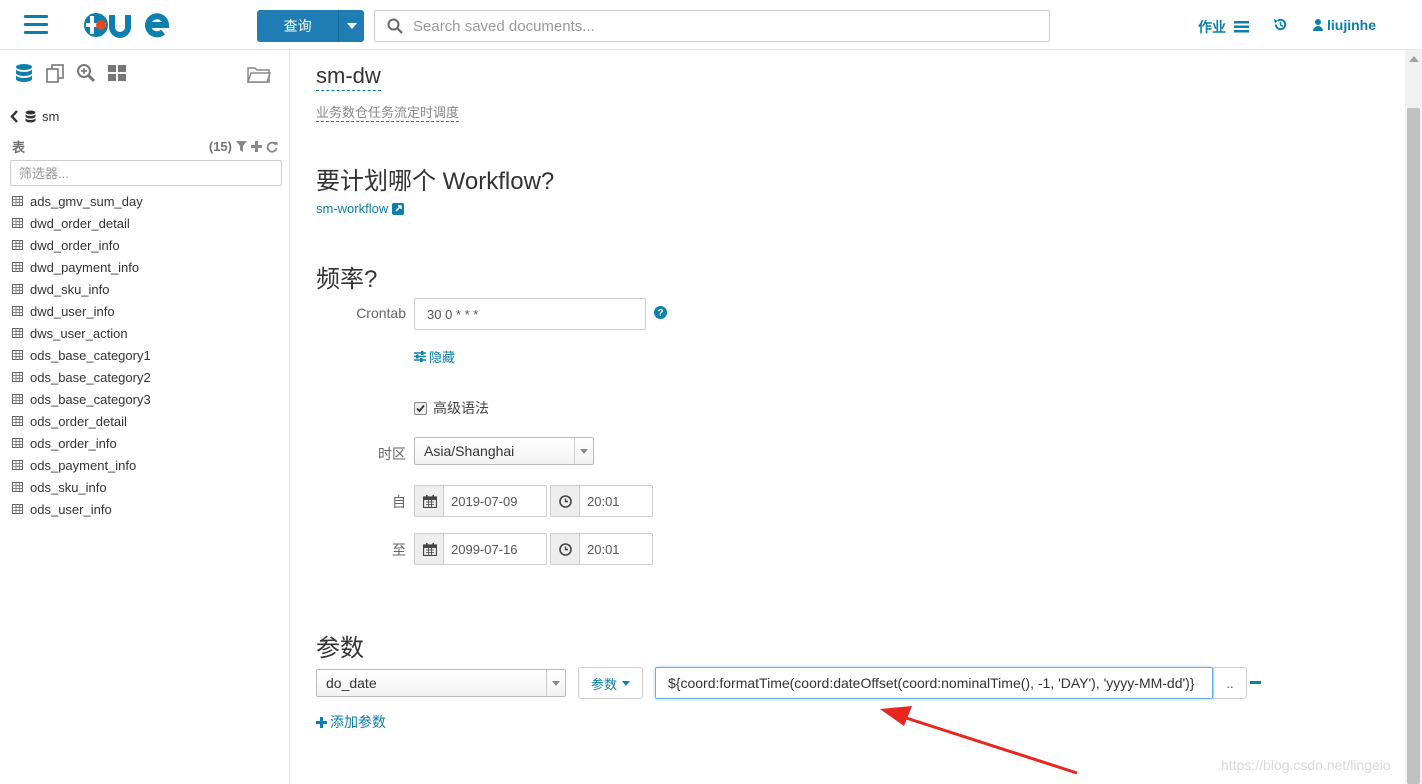 This screenshot has width=1422, height=784. Describe the element at coordinates (1230, 683) in the screenshot. I see `param-picker-button: ..` at that location.